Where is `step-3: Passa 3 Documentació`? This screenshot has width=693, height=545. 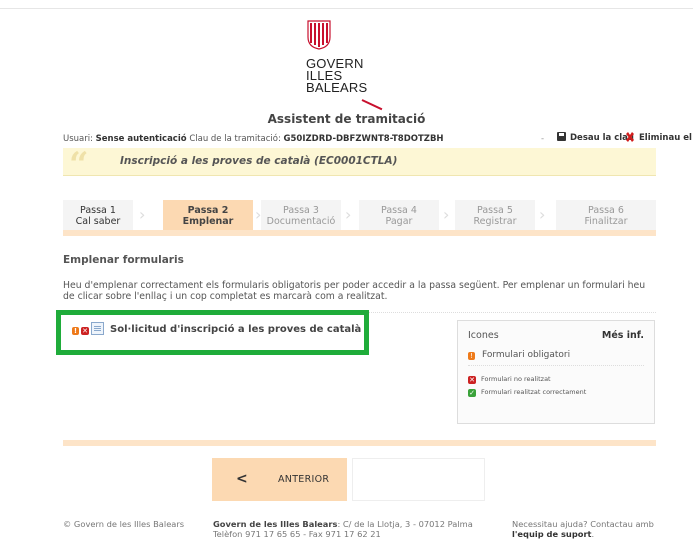
step-3: Passa 3 Documentació is located at coordinates (301, 215).